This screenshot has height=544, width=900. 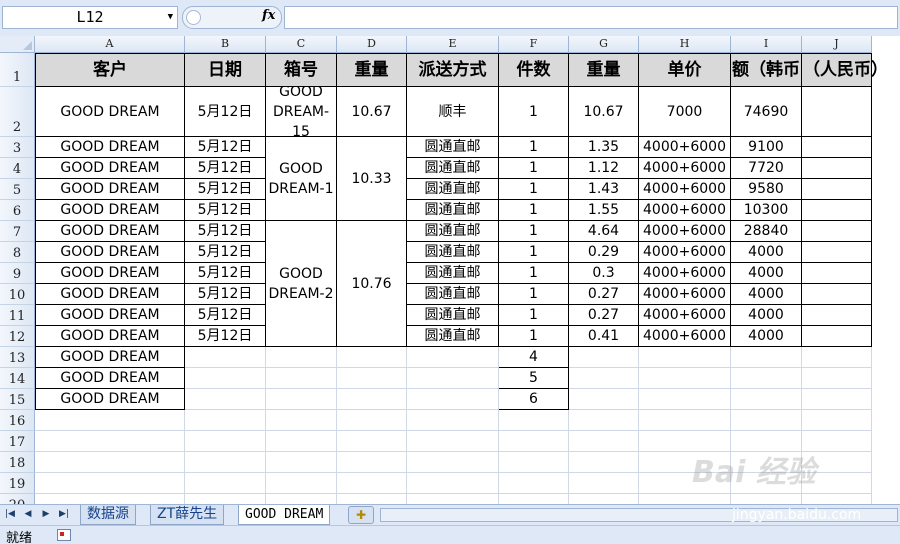 I want to click on cell-A17, so click(x=110, y=441).